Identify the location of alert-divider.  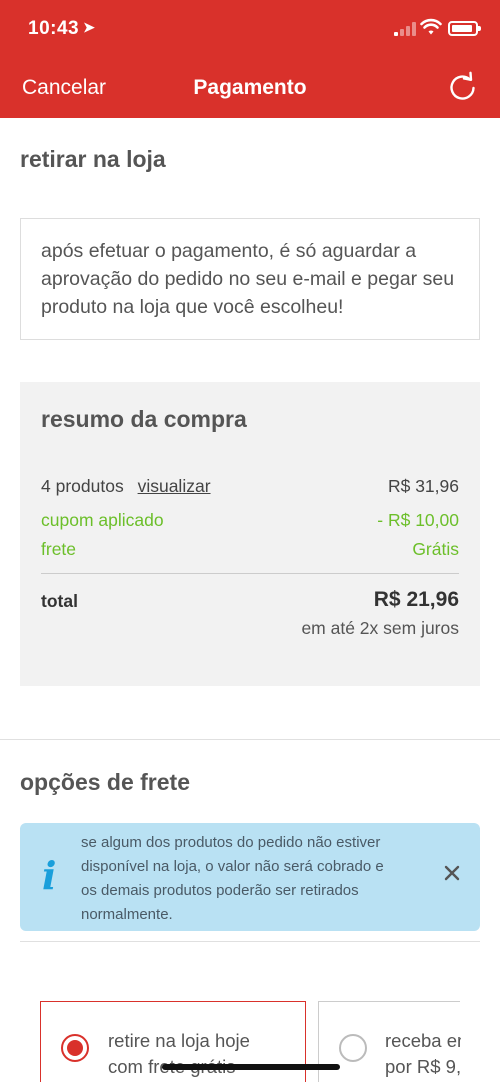
(250, 941).